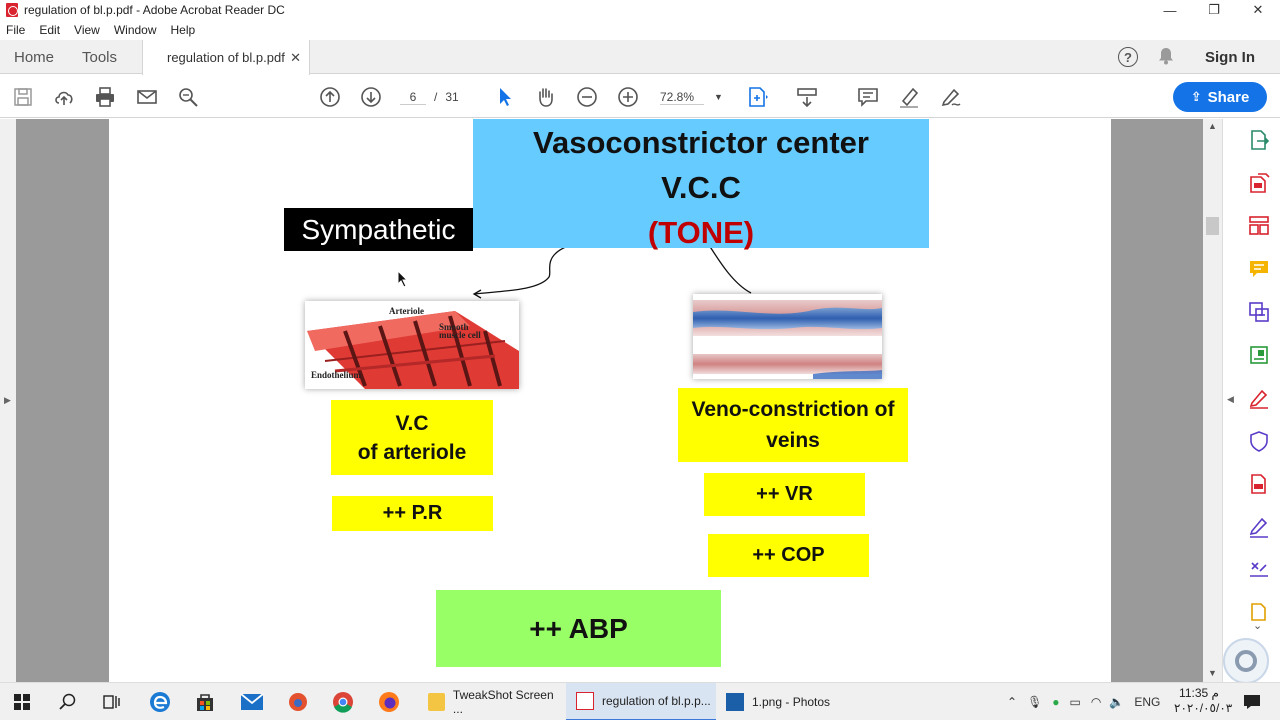 This screenshot has width=1280, height=720. What do you see at coordinates (34, 57) in the screenshot?
I see `tab-home: Home` at bounding box center [34, 57].